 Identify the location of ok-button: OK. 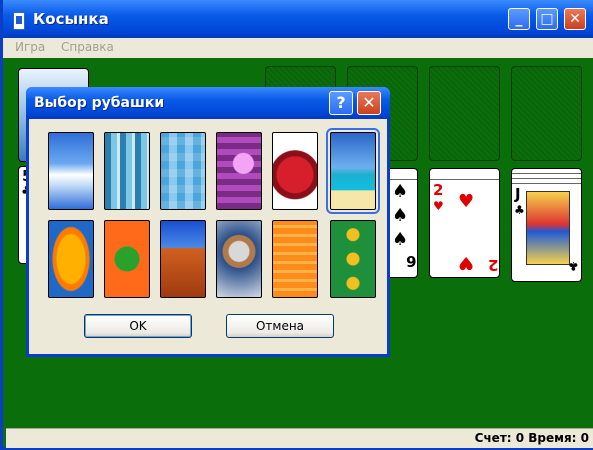
(138, 326).